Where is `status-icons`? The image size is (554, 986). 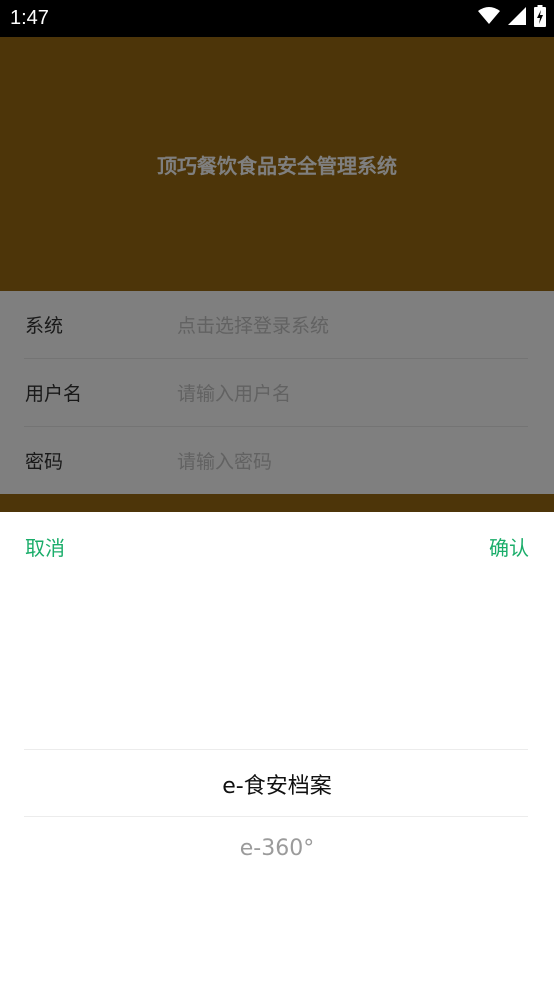
status-icons is located at coordinates (512, 18).